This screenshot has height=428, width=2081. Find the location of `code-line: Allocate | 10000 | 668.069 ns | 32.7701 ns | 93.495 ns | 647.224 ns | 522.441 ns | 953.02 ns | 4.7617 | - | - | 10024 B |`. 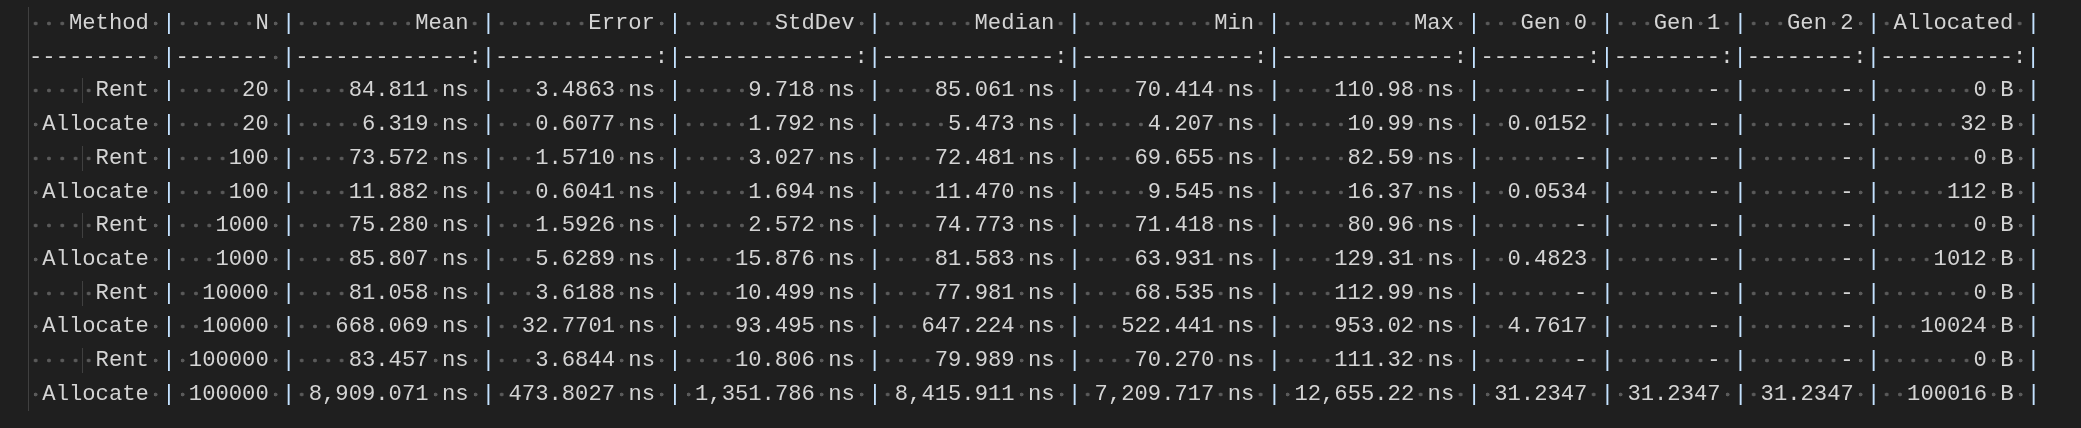

code-line: Allocate | 10000 | 668.069 ns | 32.7701 ns | 93.495 ns | 647.224 ns | 522.441 ns | 953.02 ns | 4.7617 | - | - | 10024 B | is located at coordinates (1055, 327).